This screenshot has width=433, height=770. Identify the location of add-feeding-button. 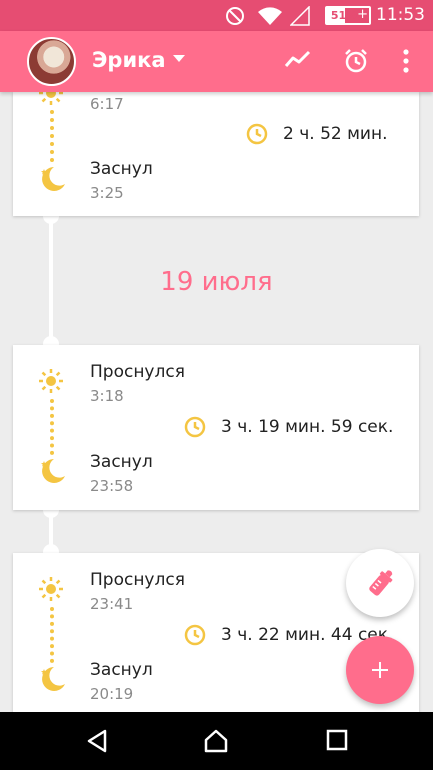
(380, 583).